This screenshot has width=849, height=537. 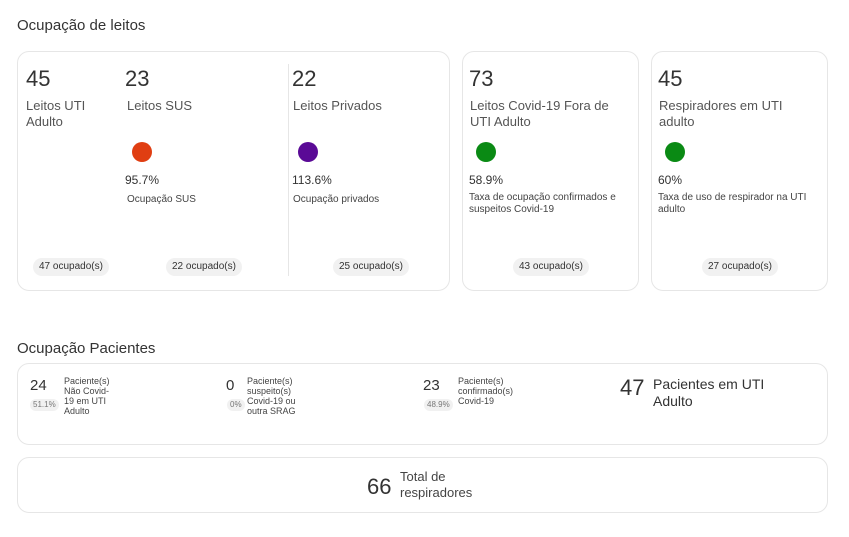 I want to click on respirators-total-value: 66, so click(x=379, y=486).